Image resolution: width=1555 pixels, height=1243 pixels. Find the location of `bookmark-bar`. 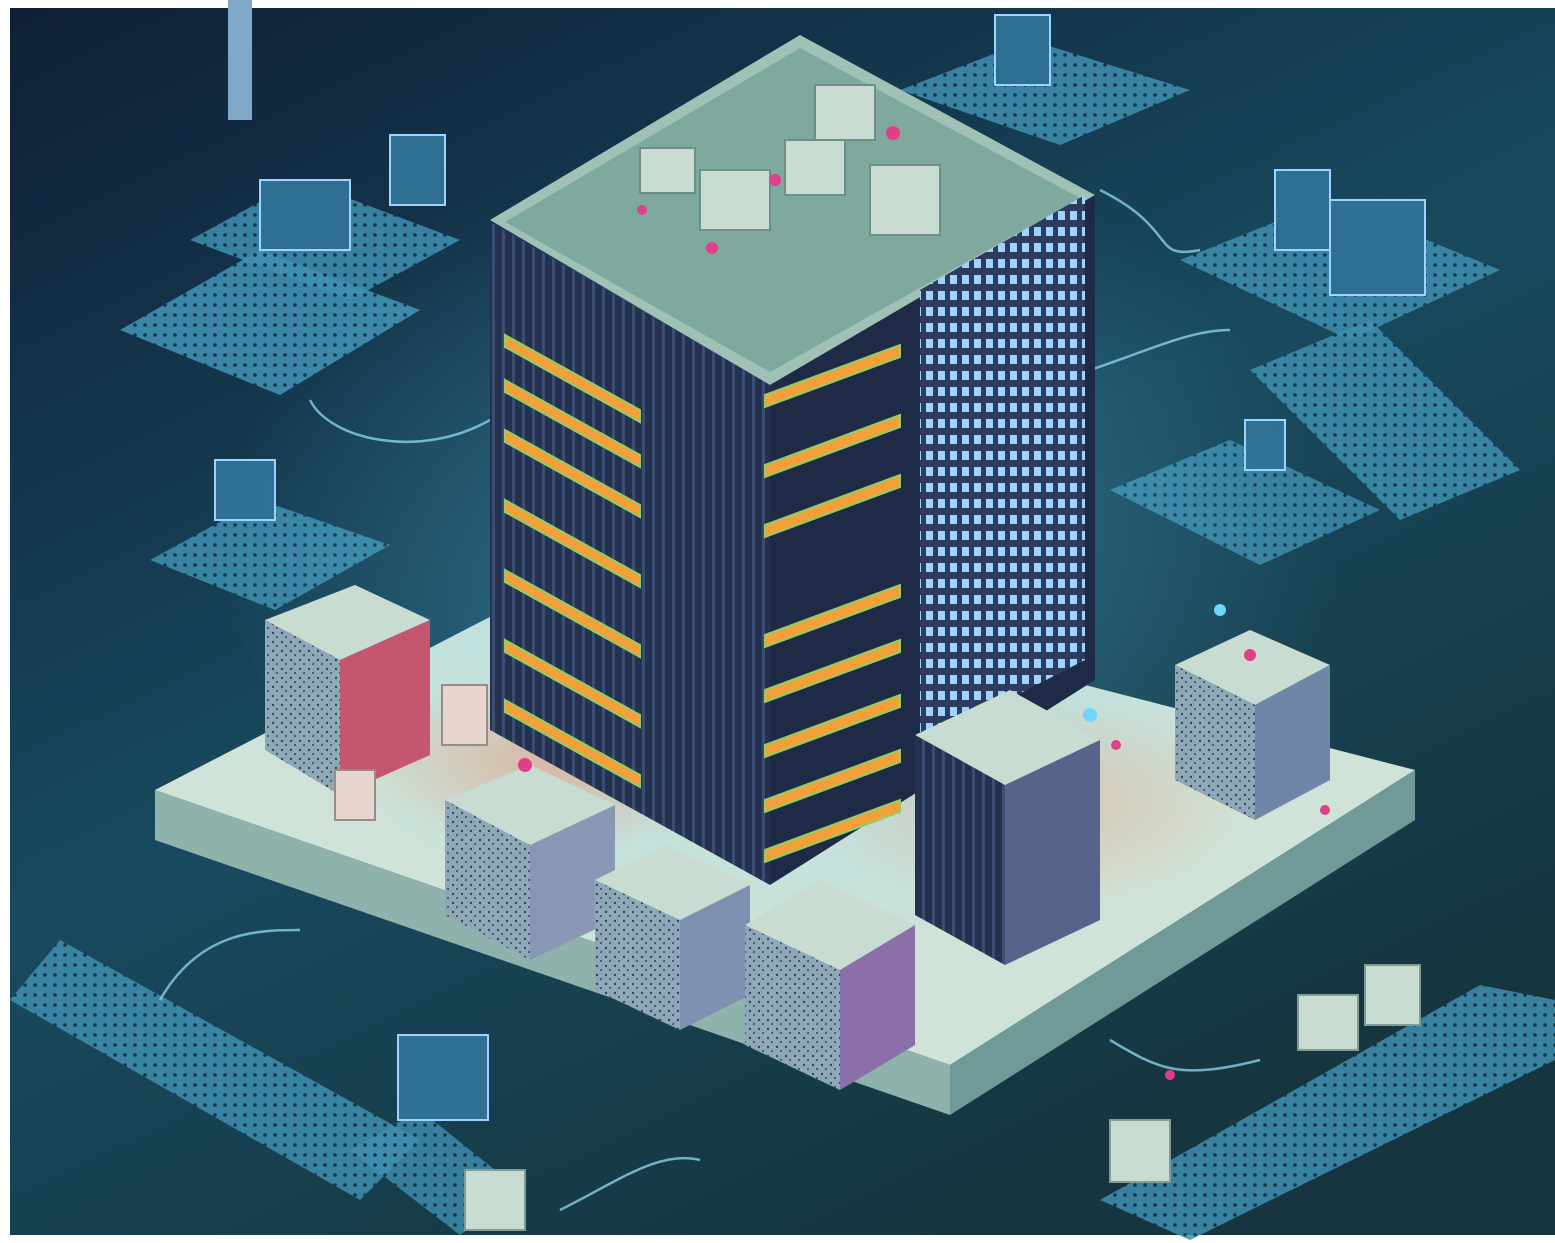

bookmark-bar is located at coordinates (240, 60).